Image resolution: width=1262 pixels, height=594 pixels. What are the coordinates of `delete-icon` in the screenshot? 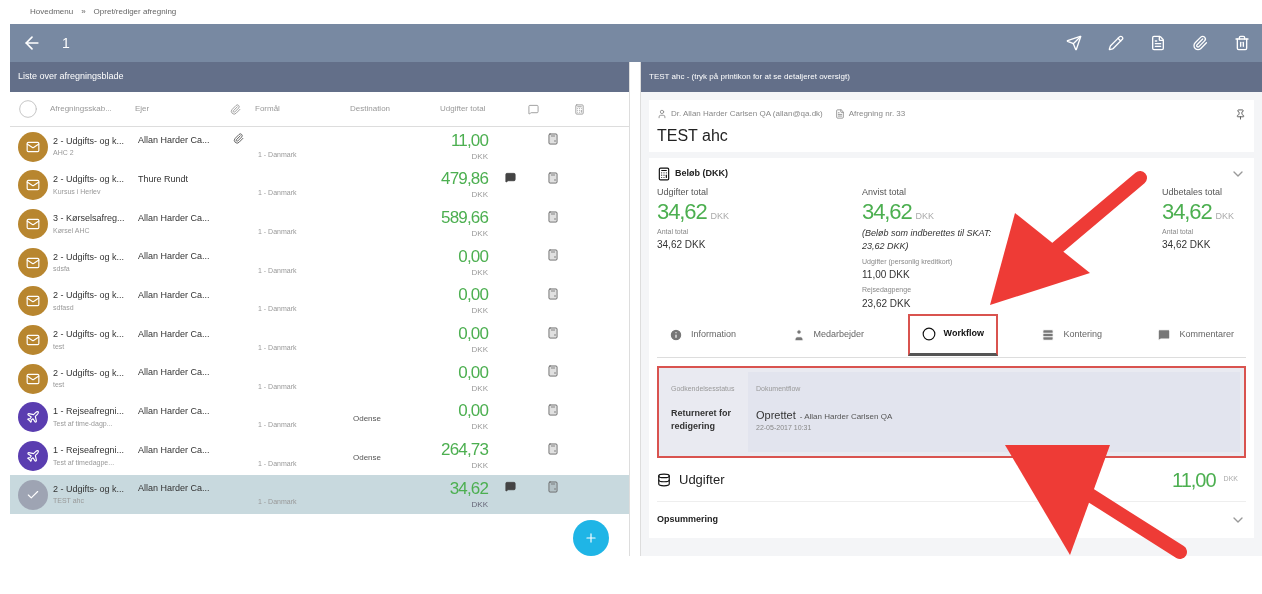 It's located at (1242, 43).